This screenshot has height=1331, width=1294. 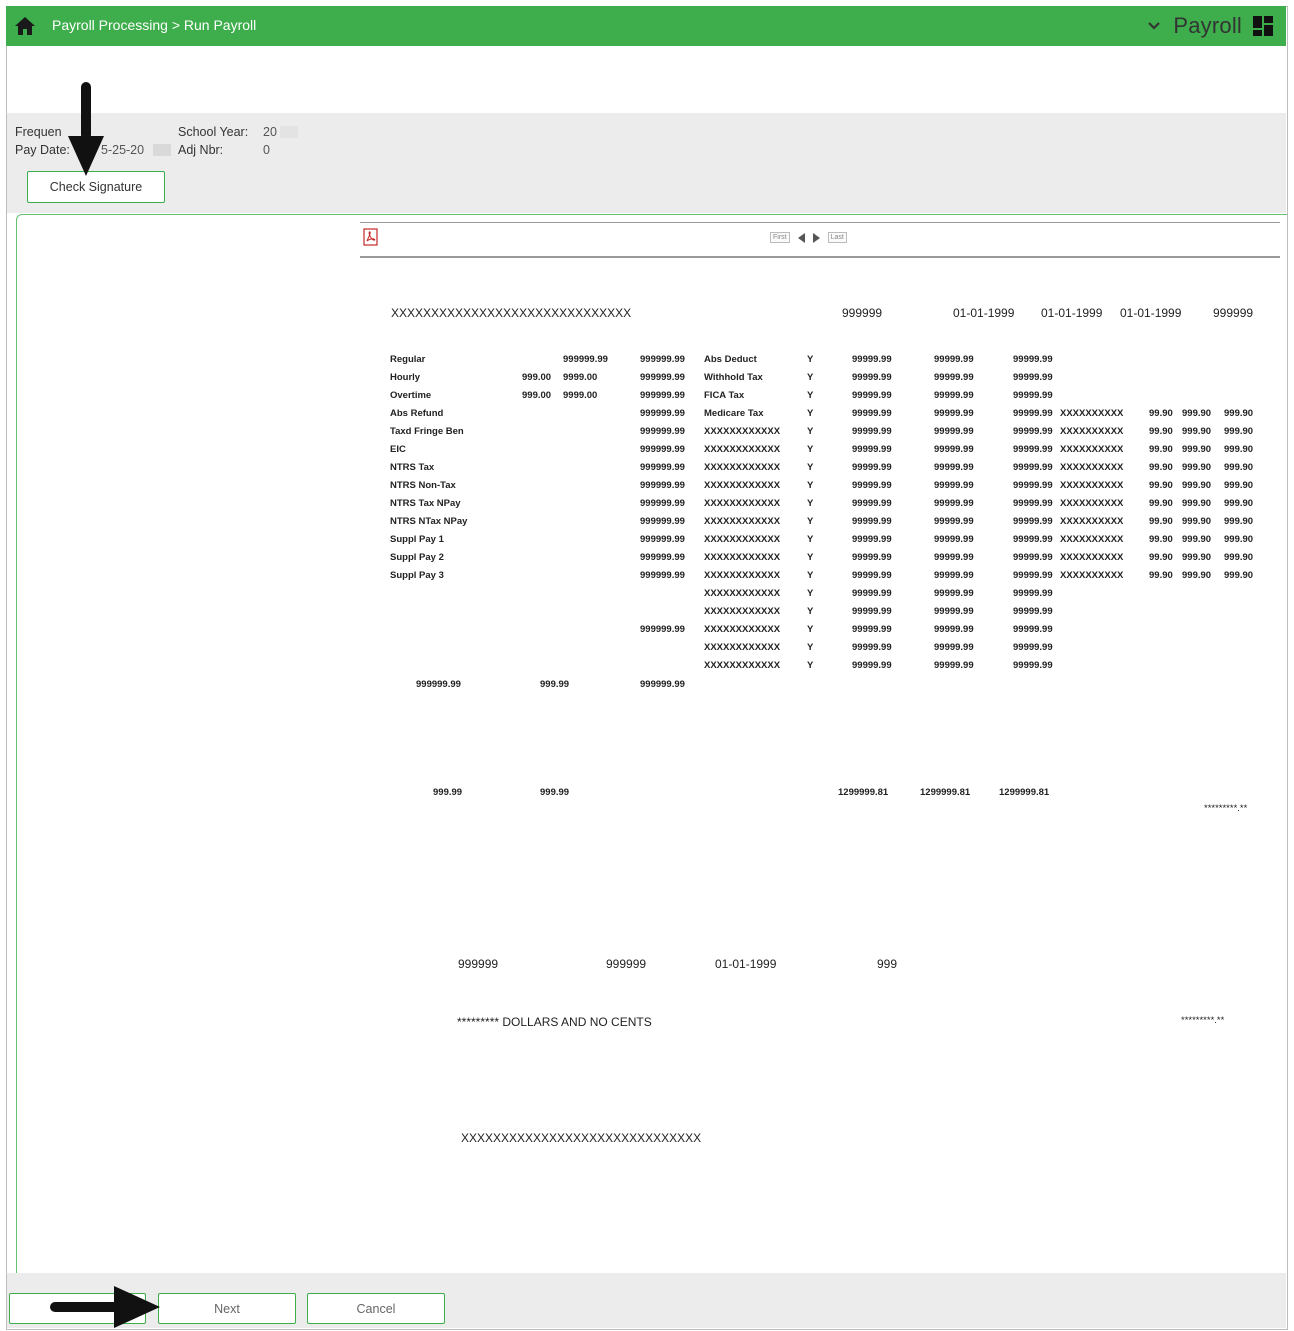 What do you see at coordinates (154, 25) in the screenshot?
I see `breadcrumb: Payroll Processing > Run Payroll` at bounding box center [154, 25].